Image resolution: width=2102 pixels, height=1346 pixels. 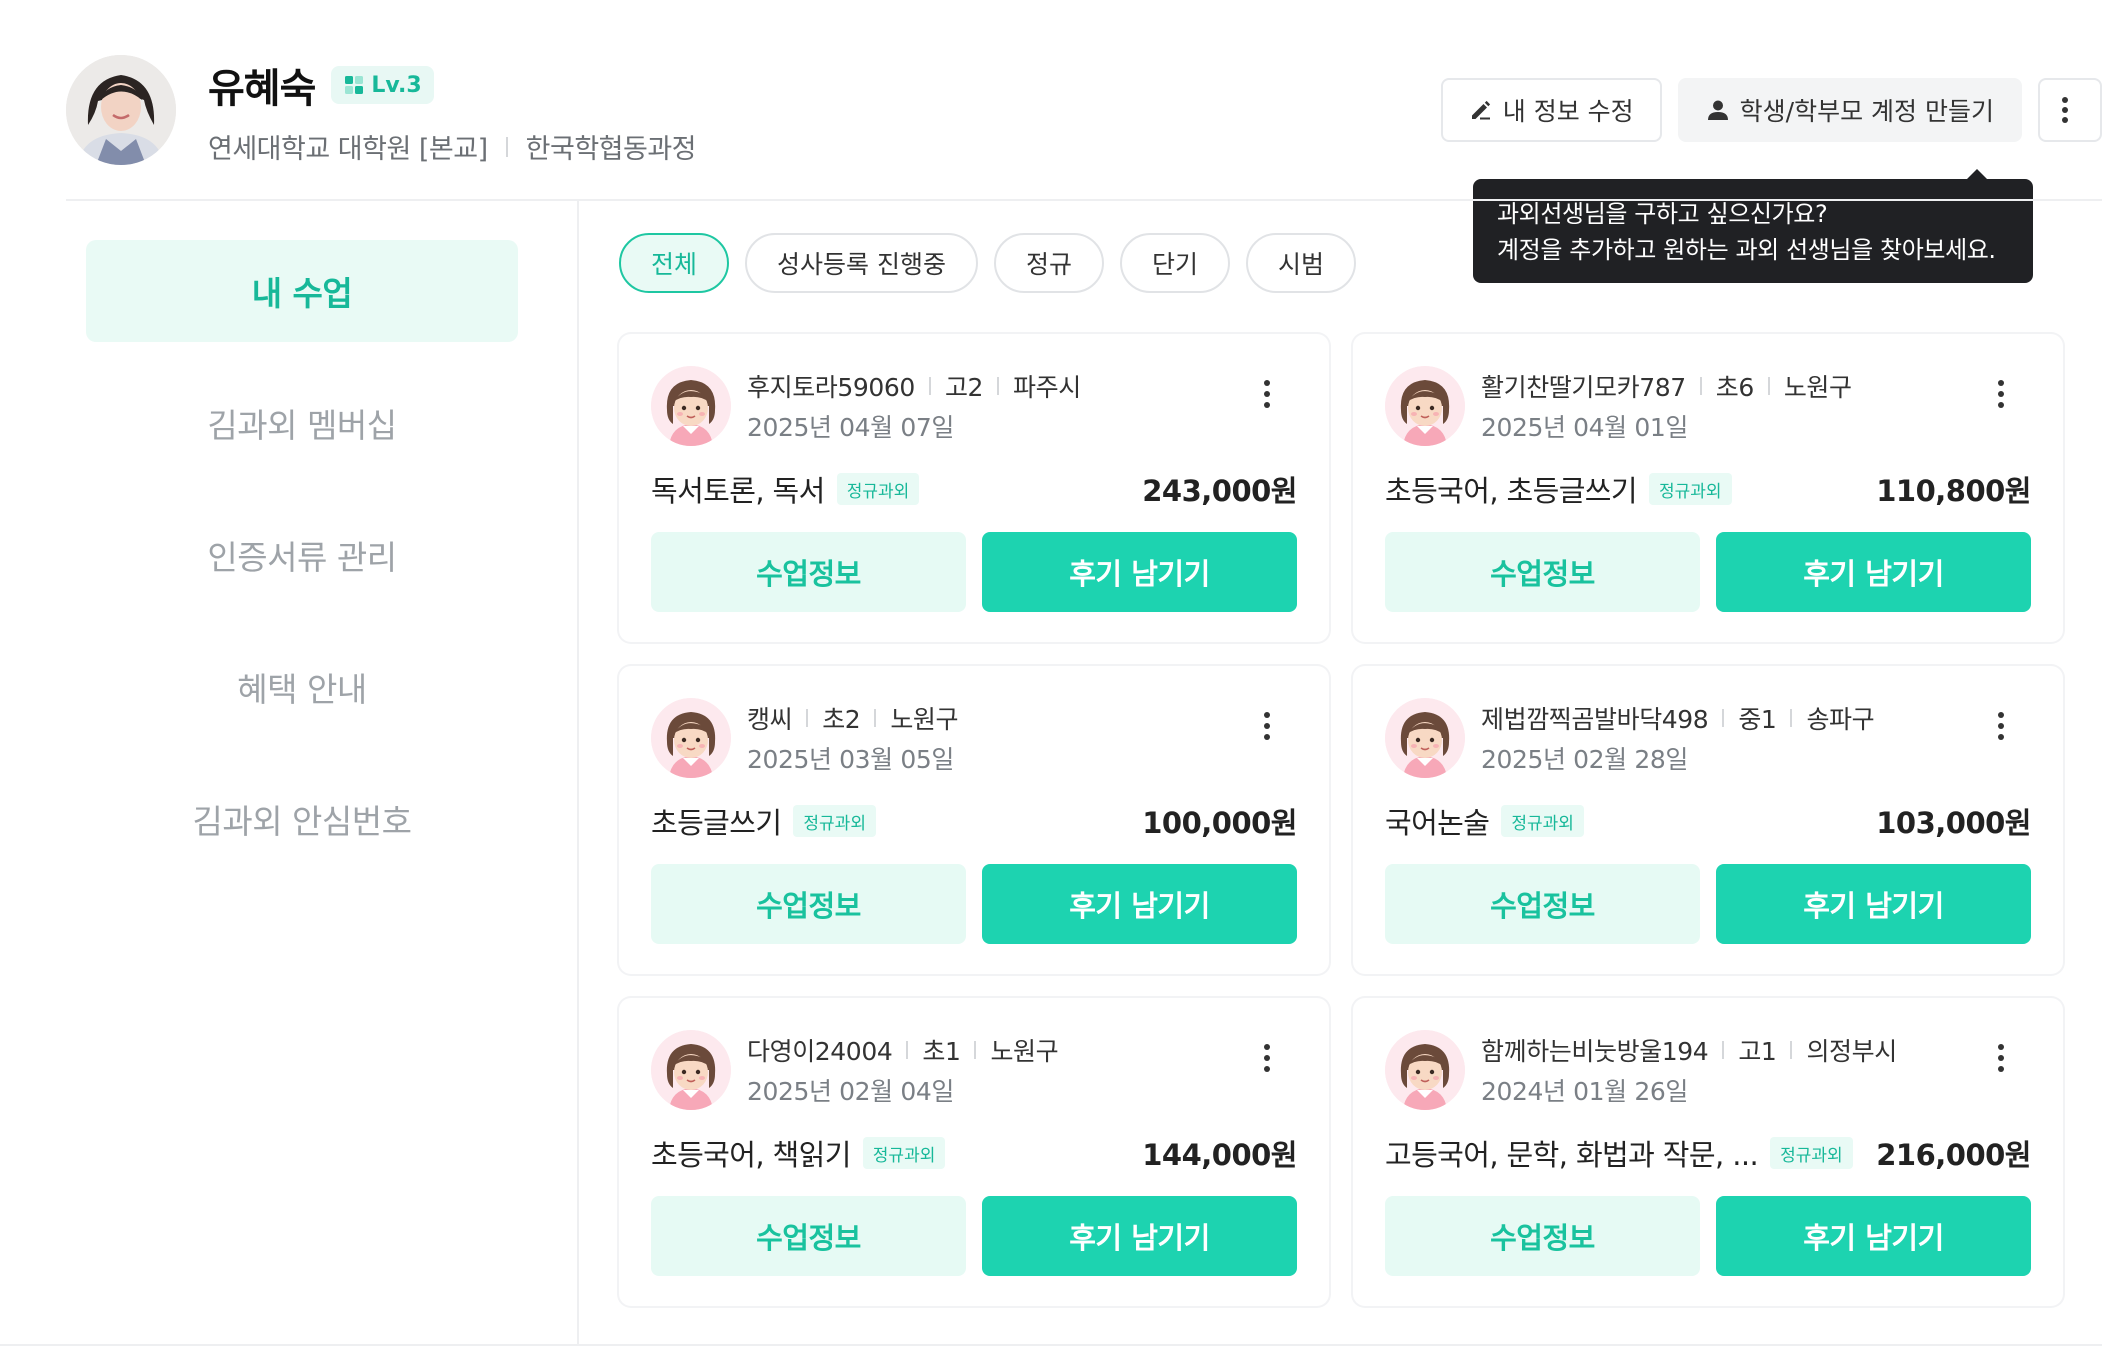 I want to click on sidebar: 내 수업 김과외 멤버십 인증서류 관리 혜택 안내 김과외 안심번호, so click(x=302, y=570).